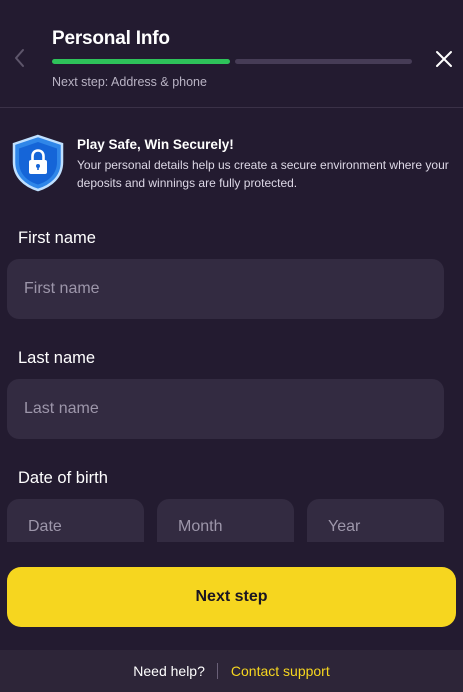 This screenshot has width=463, height=692. What do you see at coordinates (323, 61) in the screenshot?
I see `progress-segment-pending` at bounding box center [323, 61].